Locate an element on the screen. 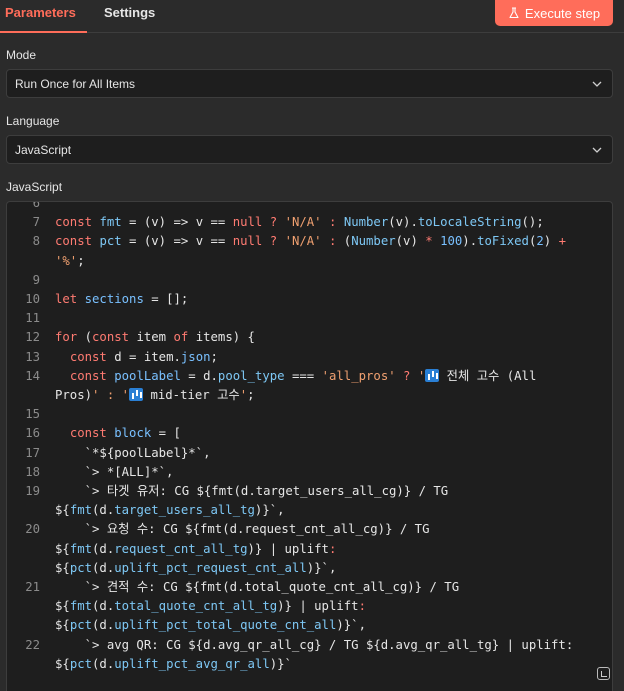 The width and height of the screenshot is (624, 691). code-text: ${fmt(d.target_users_all_tg)}`, is located at coordinates (170, 510).